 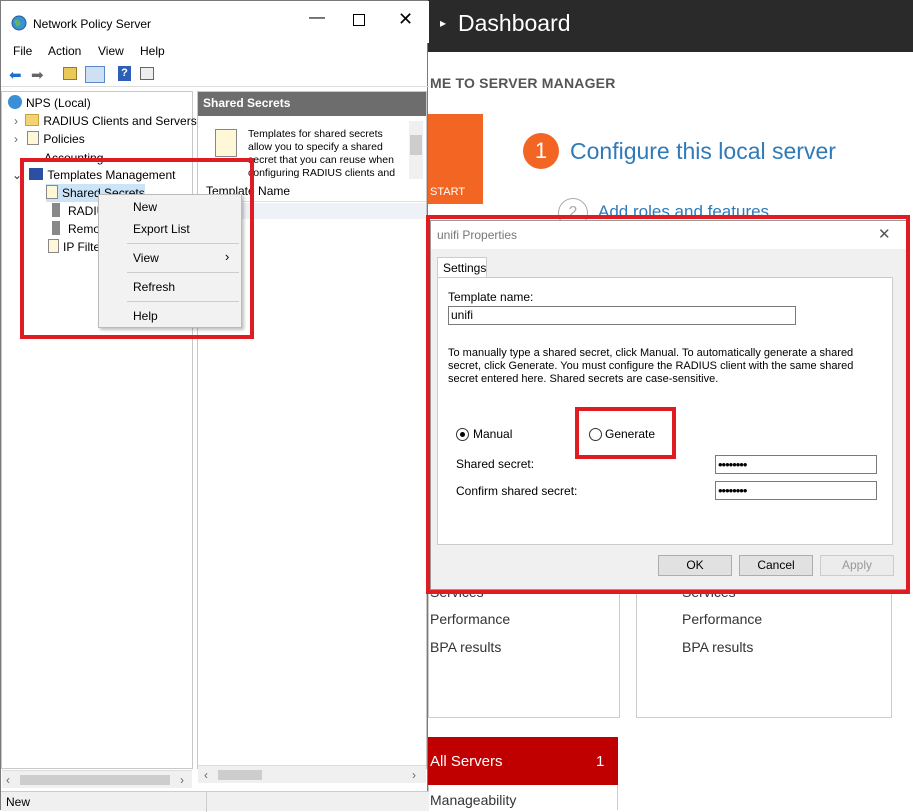 What do you see at coordinates (359, 20) in the screenshot?
I see `maximize-icon` at bounding box center [359, 20].